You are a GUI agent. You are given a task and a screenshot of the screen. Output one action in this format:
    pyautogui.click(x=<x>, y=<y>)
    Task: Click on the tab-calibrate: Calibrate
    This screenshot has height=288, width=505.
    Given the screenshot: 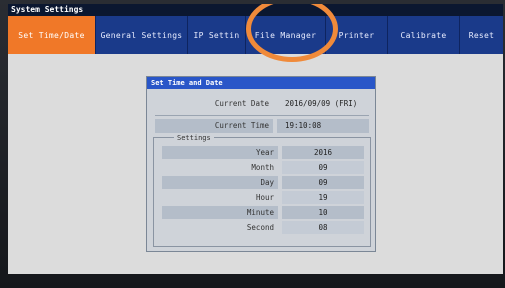 What is the action you would take?
    pyautogui.click(x=424, y=35)
    